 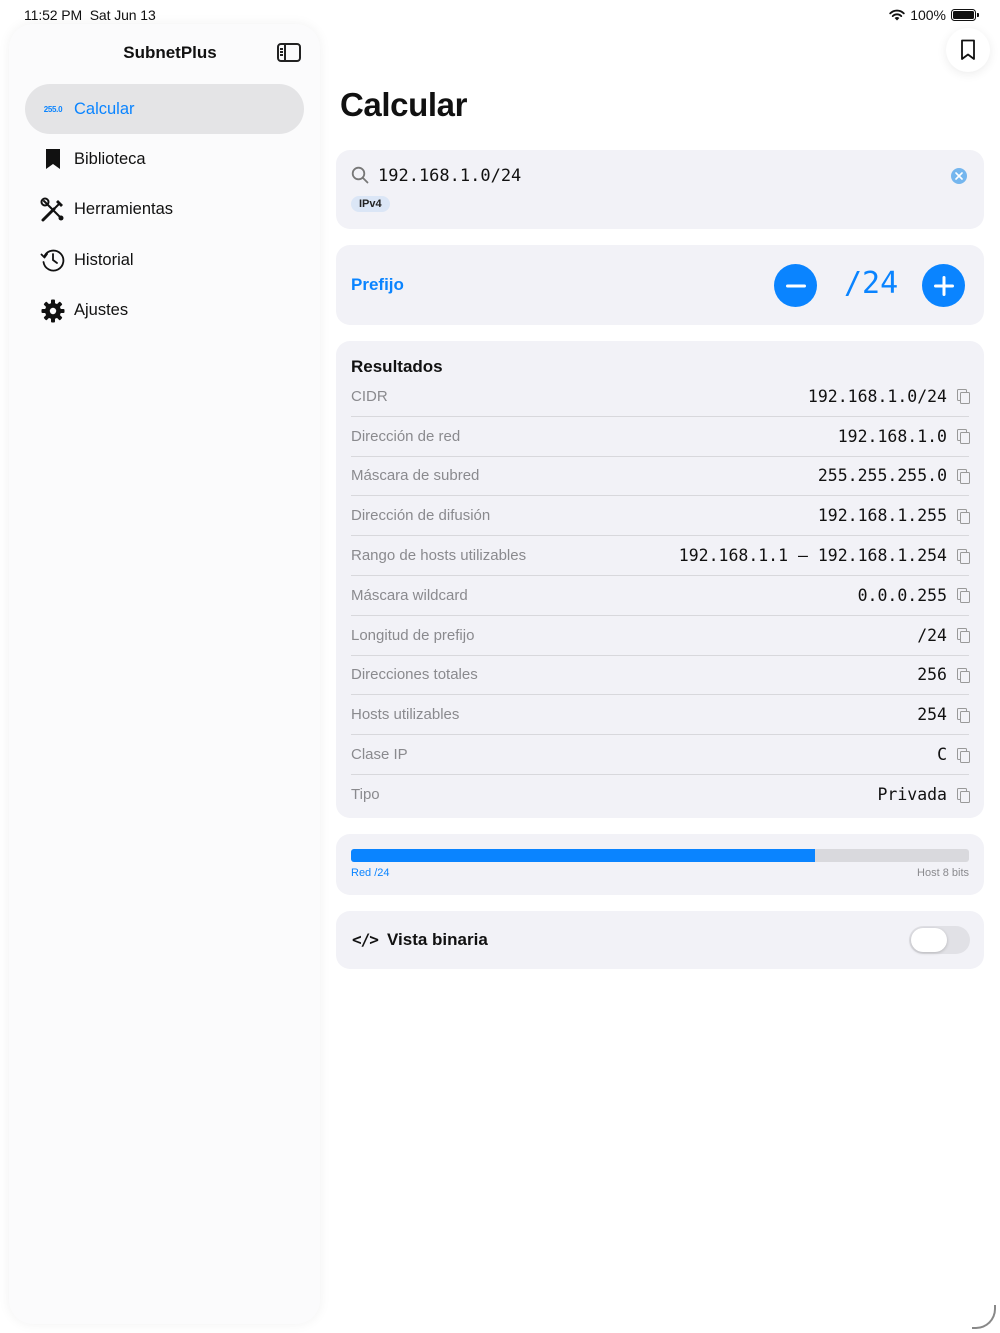 I want to click on sidebar-item-biblioteca: Biblioteca, so click(x=164, y=159).